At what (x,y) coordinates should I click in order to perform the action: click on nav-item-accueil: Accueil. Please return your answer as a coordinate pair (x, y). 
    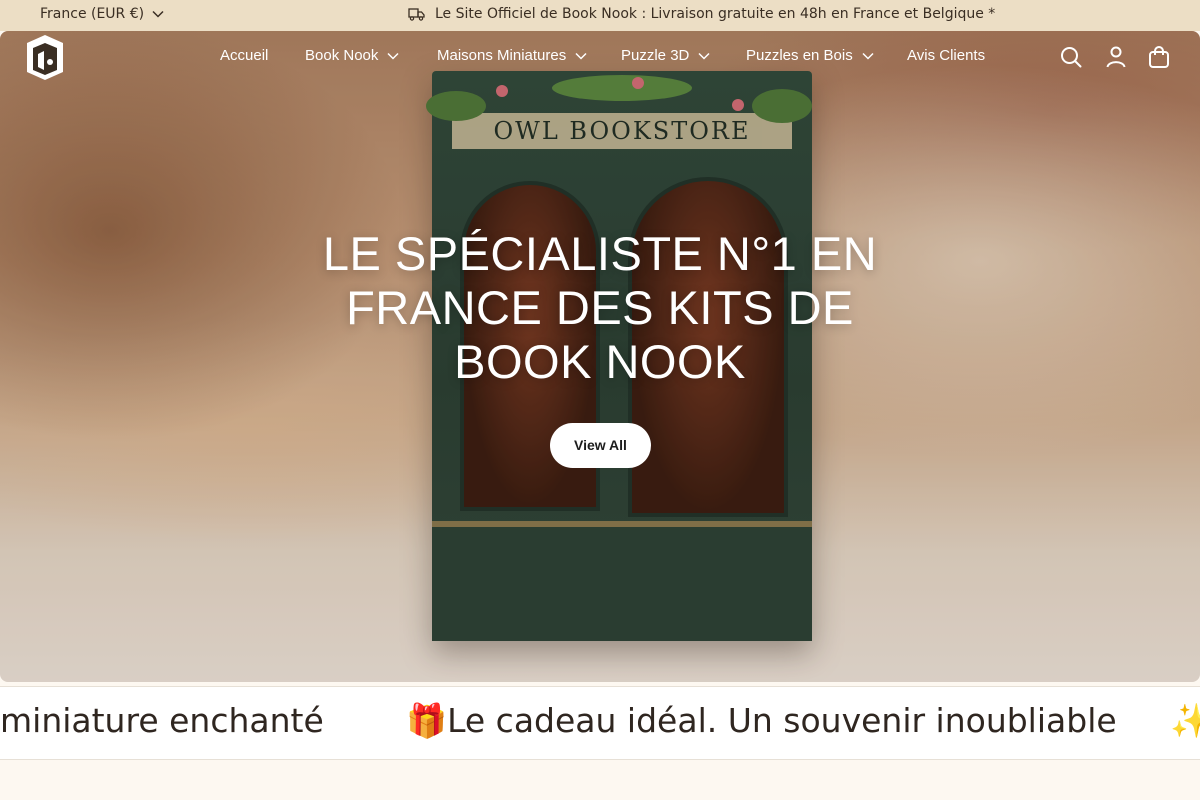
    Looking at the image, I should click on (244, 55).